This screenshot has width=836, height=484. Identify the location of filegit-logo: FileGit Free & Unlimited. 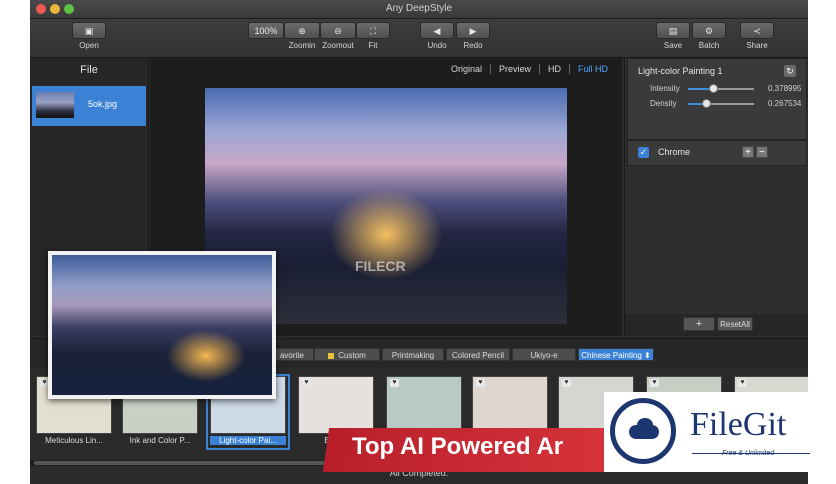
(710, 432).